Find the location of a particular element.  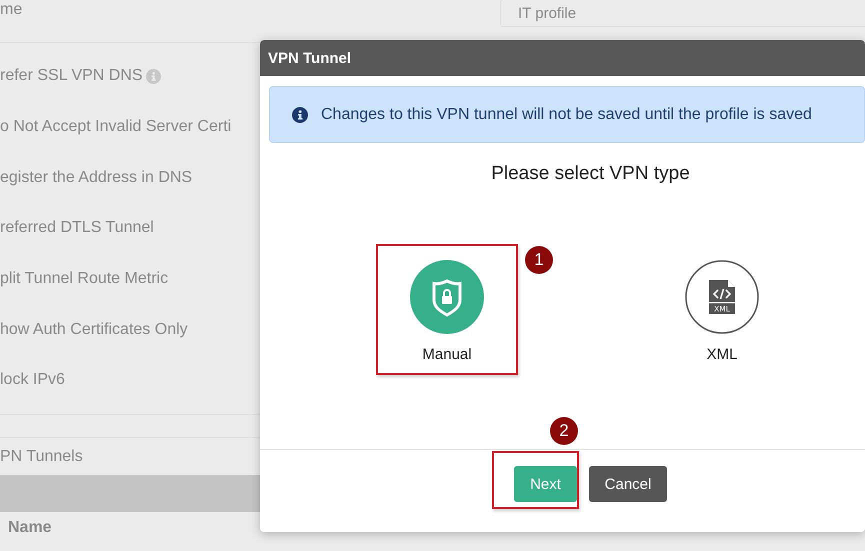

cancel-button: Cancel is located at coordinates (628, 484).